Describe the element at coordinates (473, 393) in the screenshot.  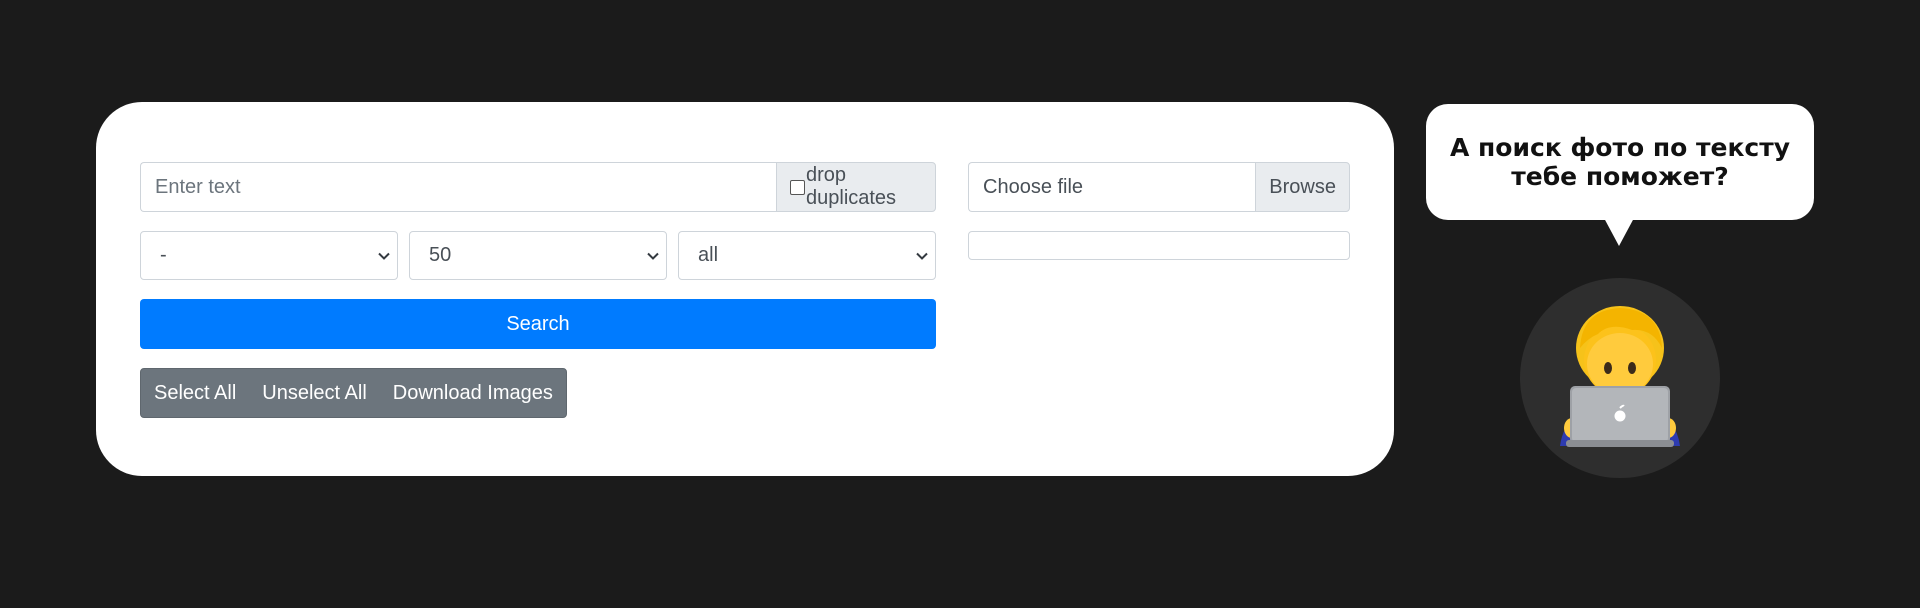
I see `download-images-button: Download Images` at that location.